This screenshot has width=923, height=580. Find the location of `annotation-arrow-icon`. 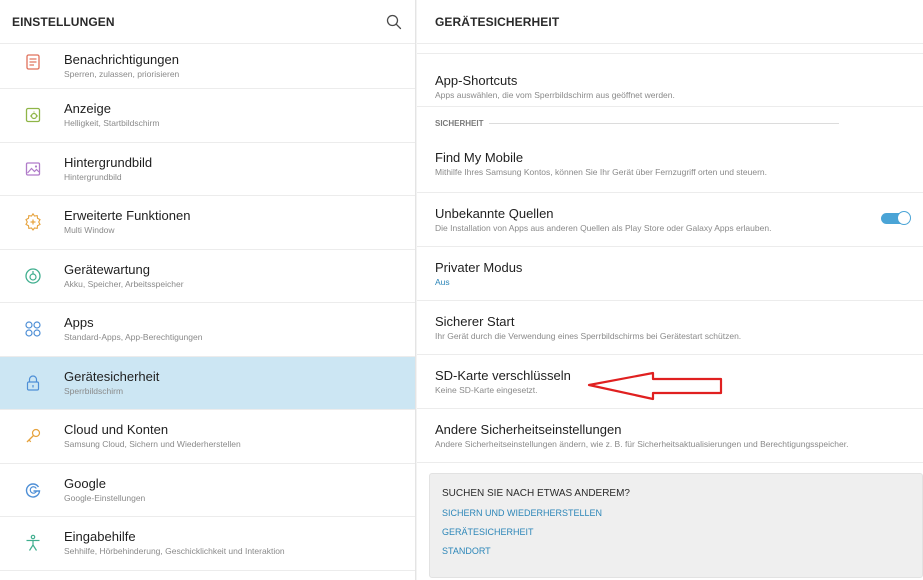

annotation-arrow-icon is located at coordinates (655, 386).